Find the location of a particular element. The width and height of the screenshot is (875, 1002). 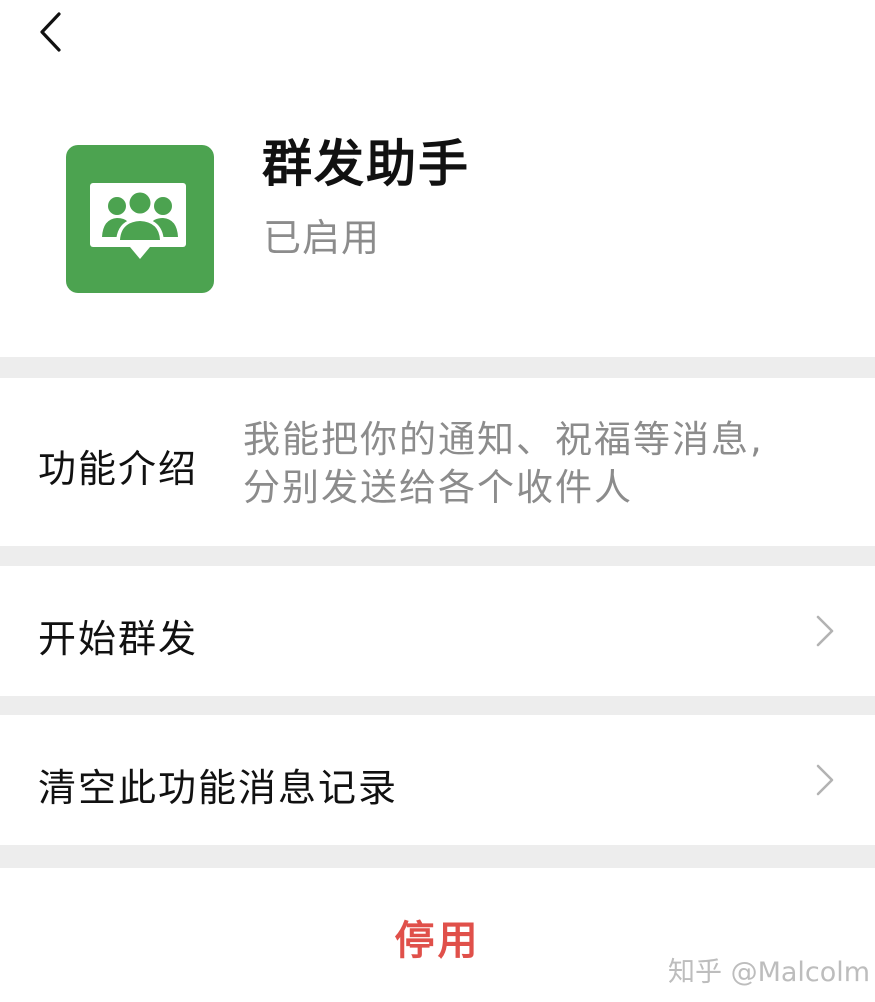

group-chat-icon is located at coordinates (138, 221).